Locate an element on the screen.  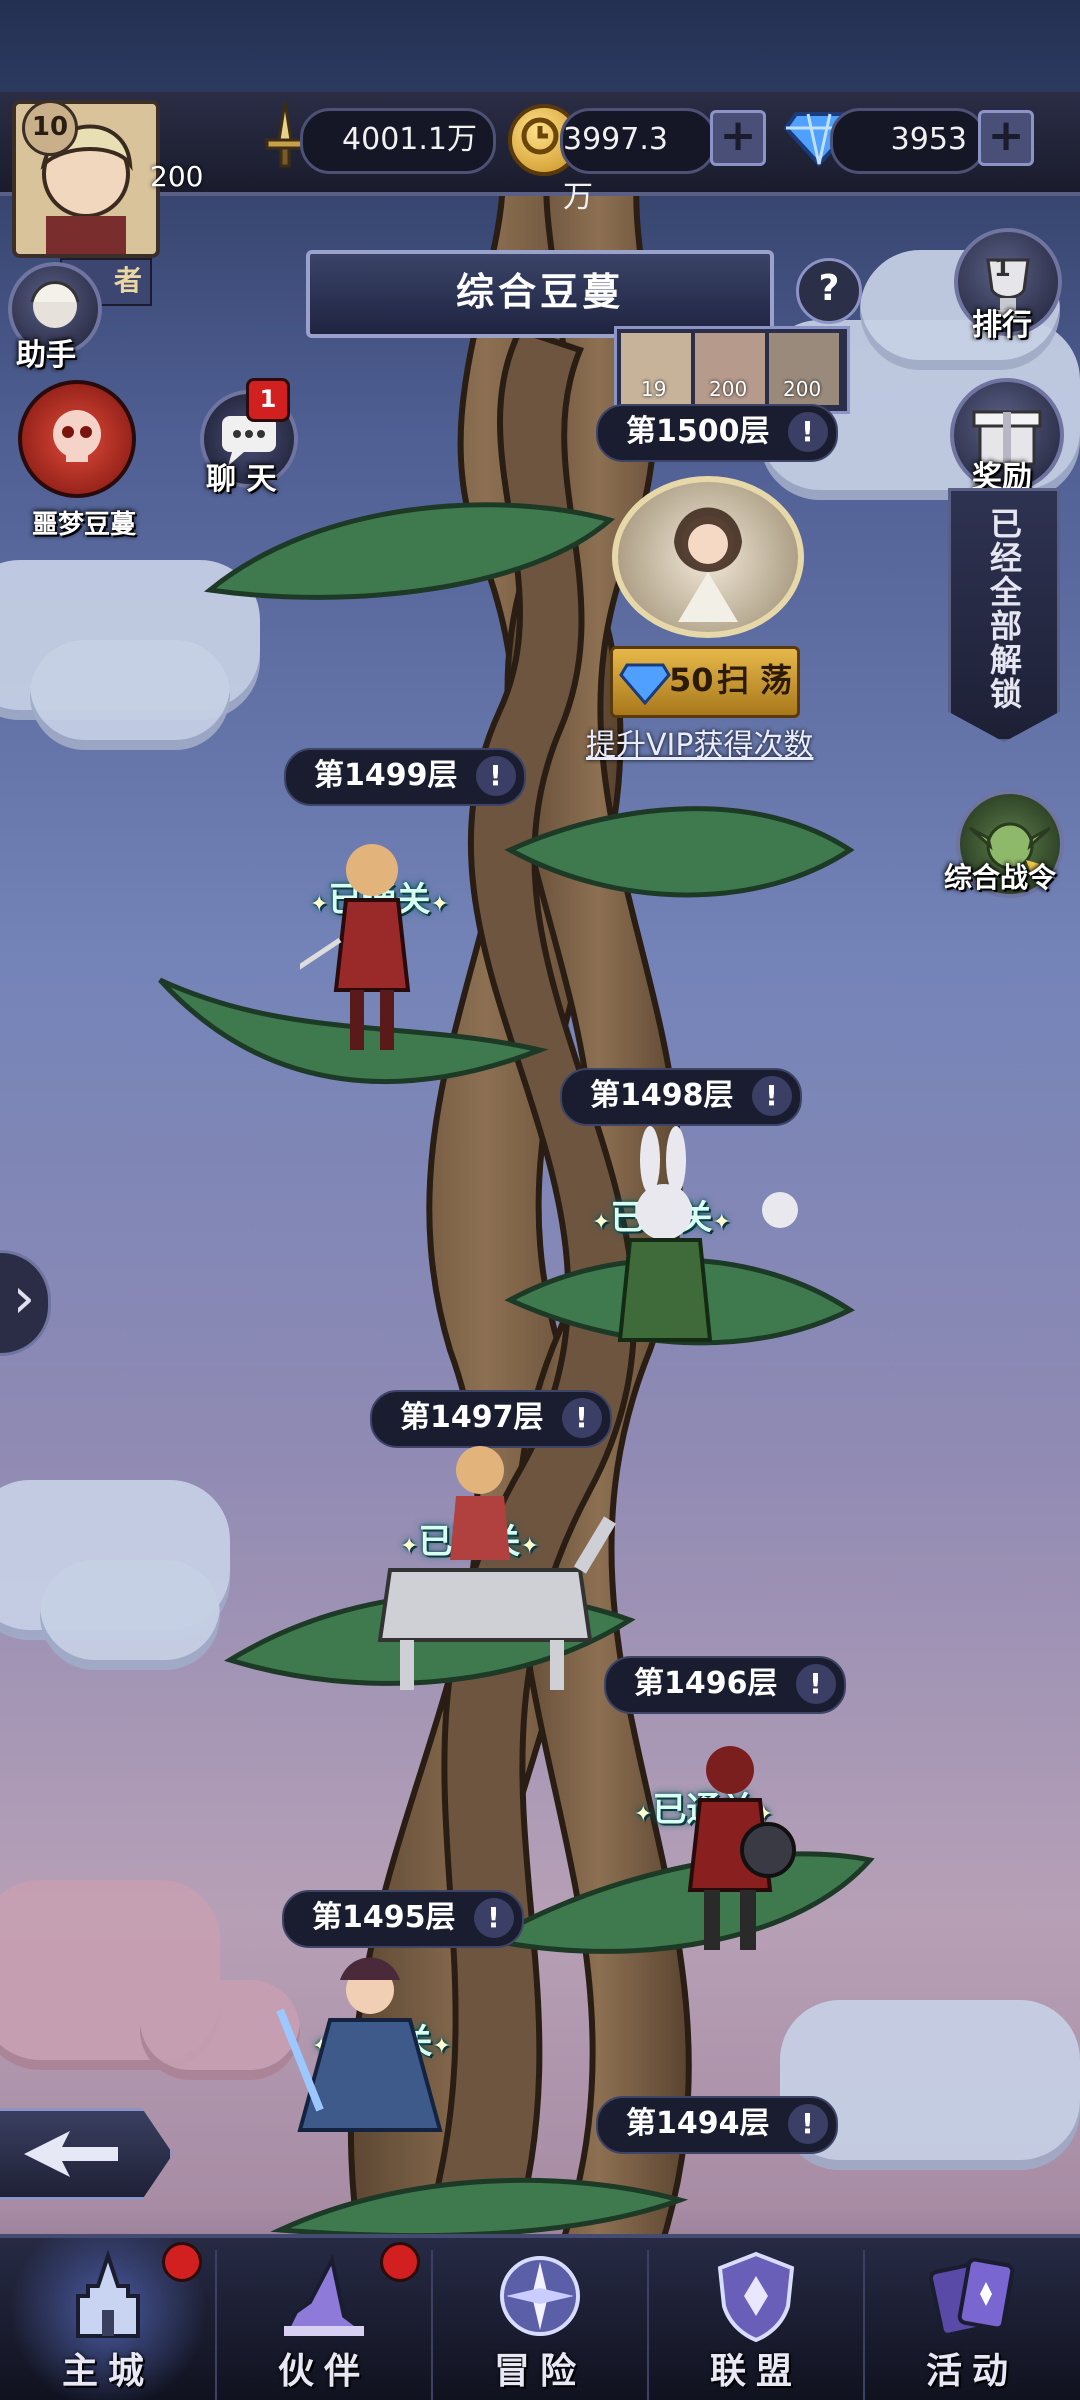
chat-label: 聊 天 is located at coordinates (241, 479).